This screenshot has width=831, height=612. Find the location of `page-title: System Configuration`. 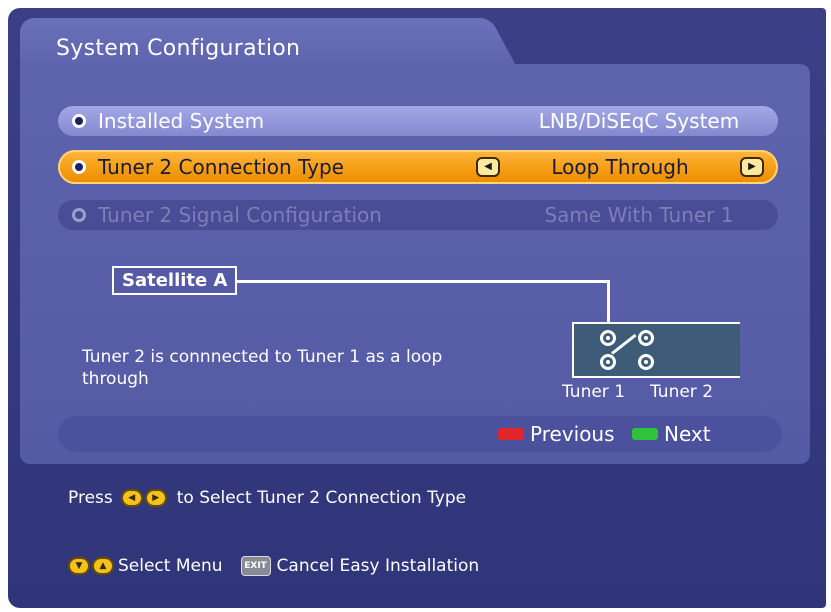

page-title: System Configuration is located at coordinates (178, 48).